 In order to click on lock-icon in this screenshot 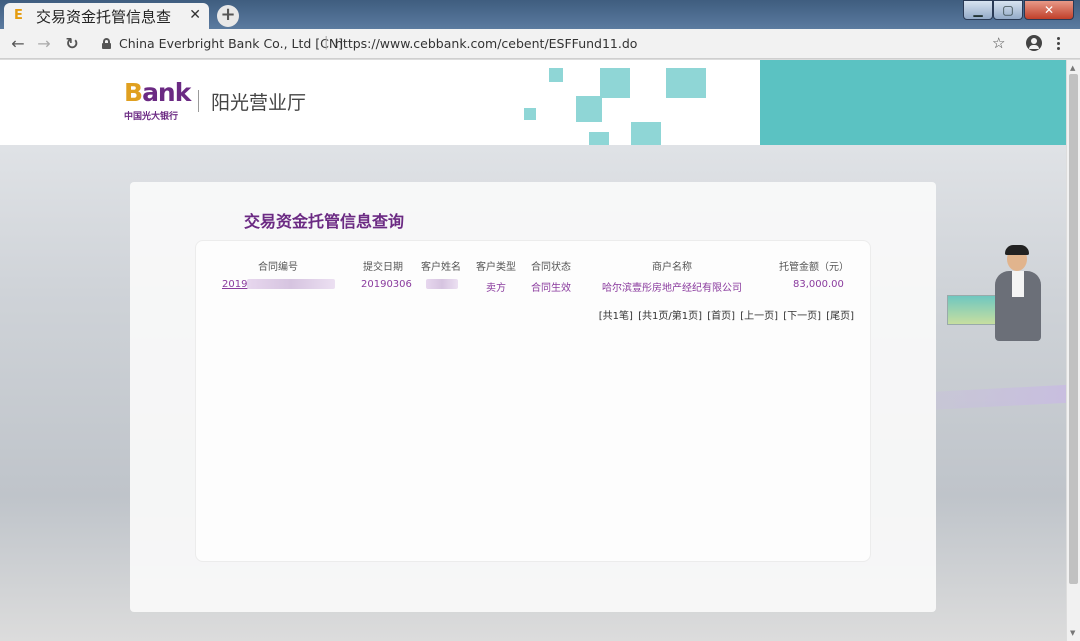, I will do `click(106, 43)`.